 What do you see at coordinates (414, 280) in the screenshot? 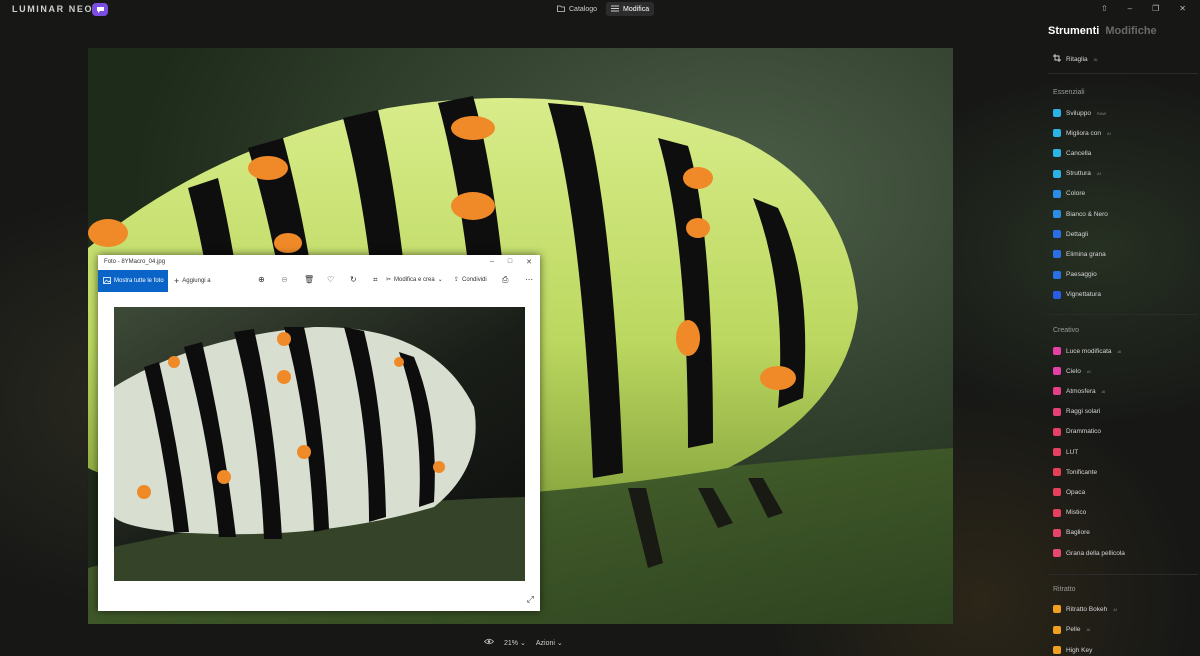
I see `edit-create-button: ✂ Modifica e crea ⌄` at bounding box center [414, 280].